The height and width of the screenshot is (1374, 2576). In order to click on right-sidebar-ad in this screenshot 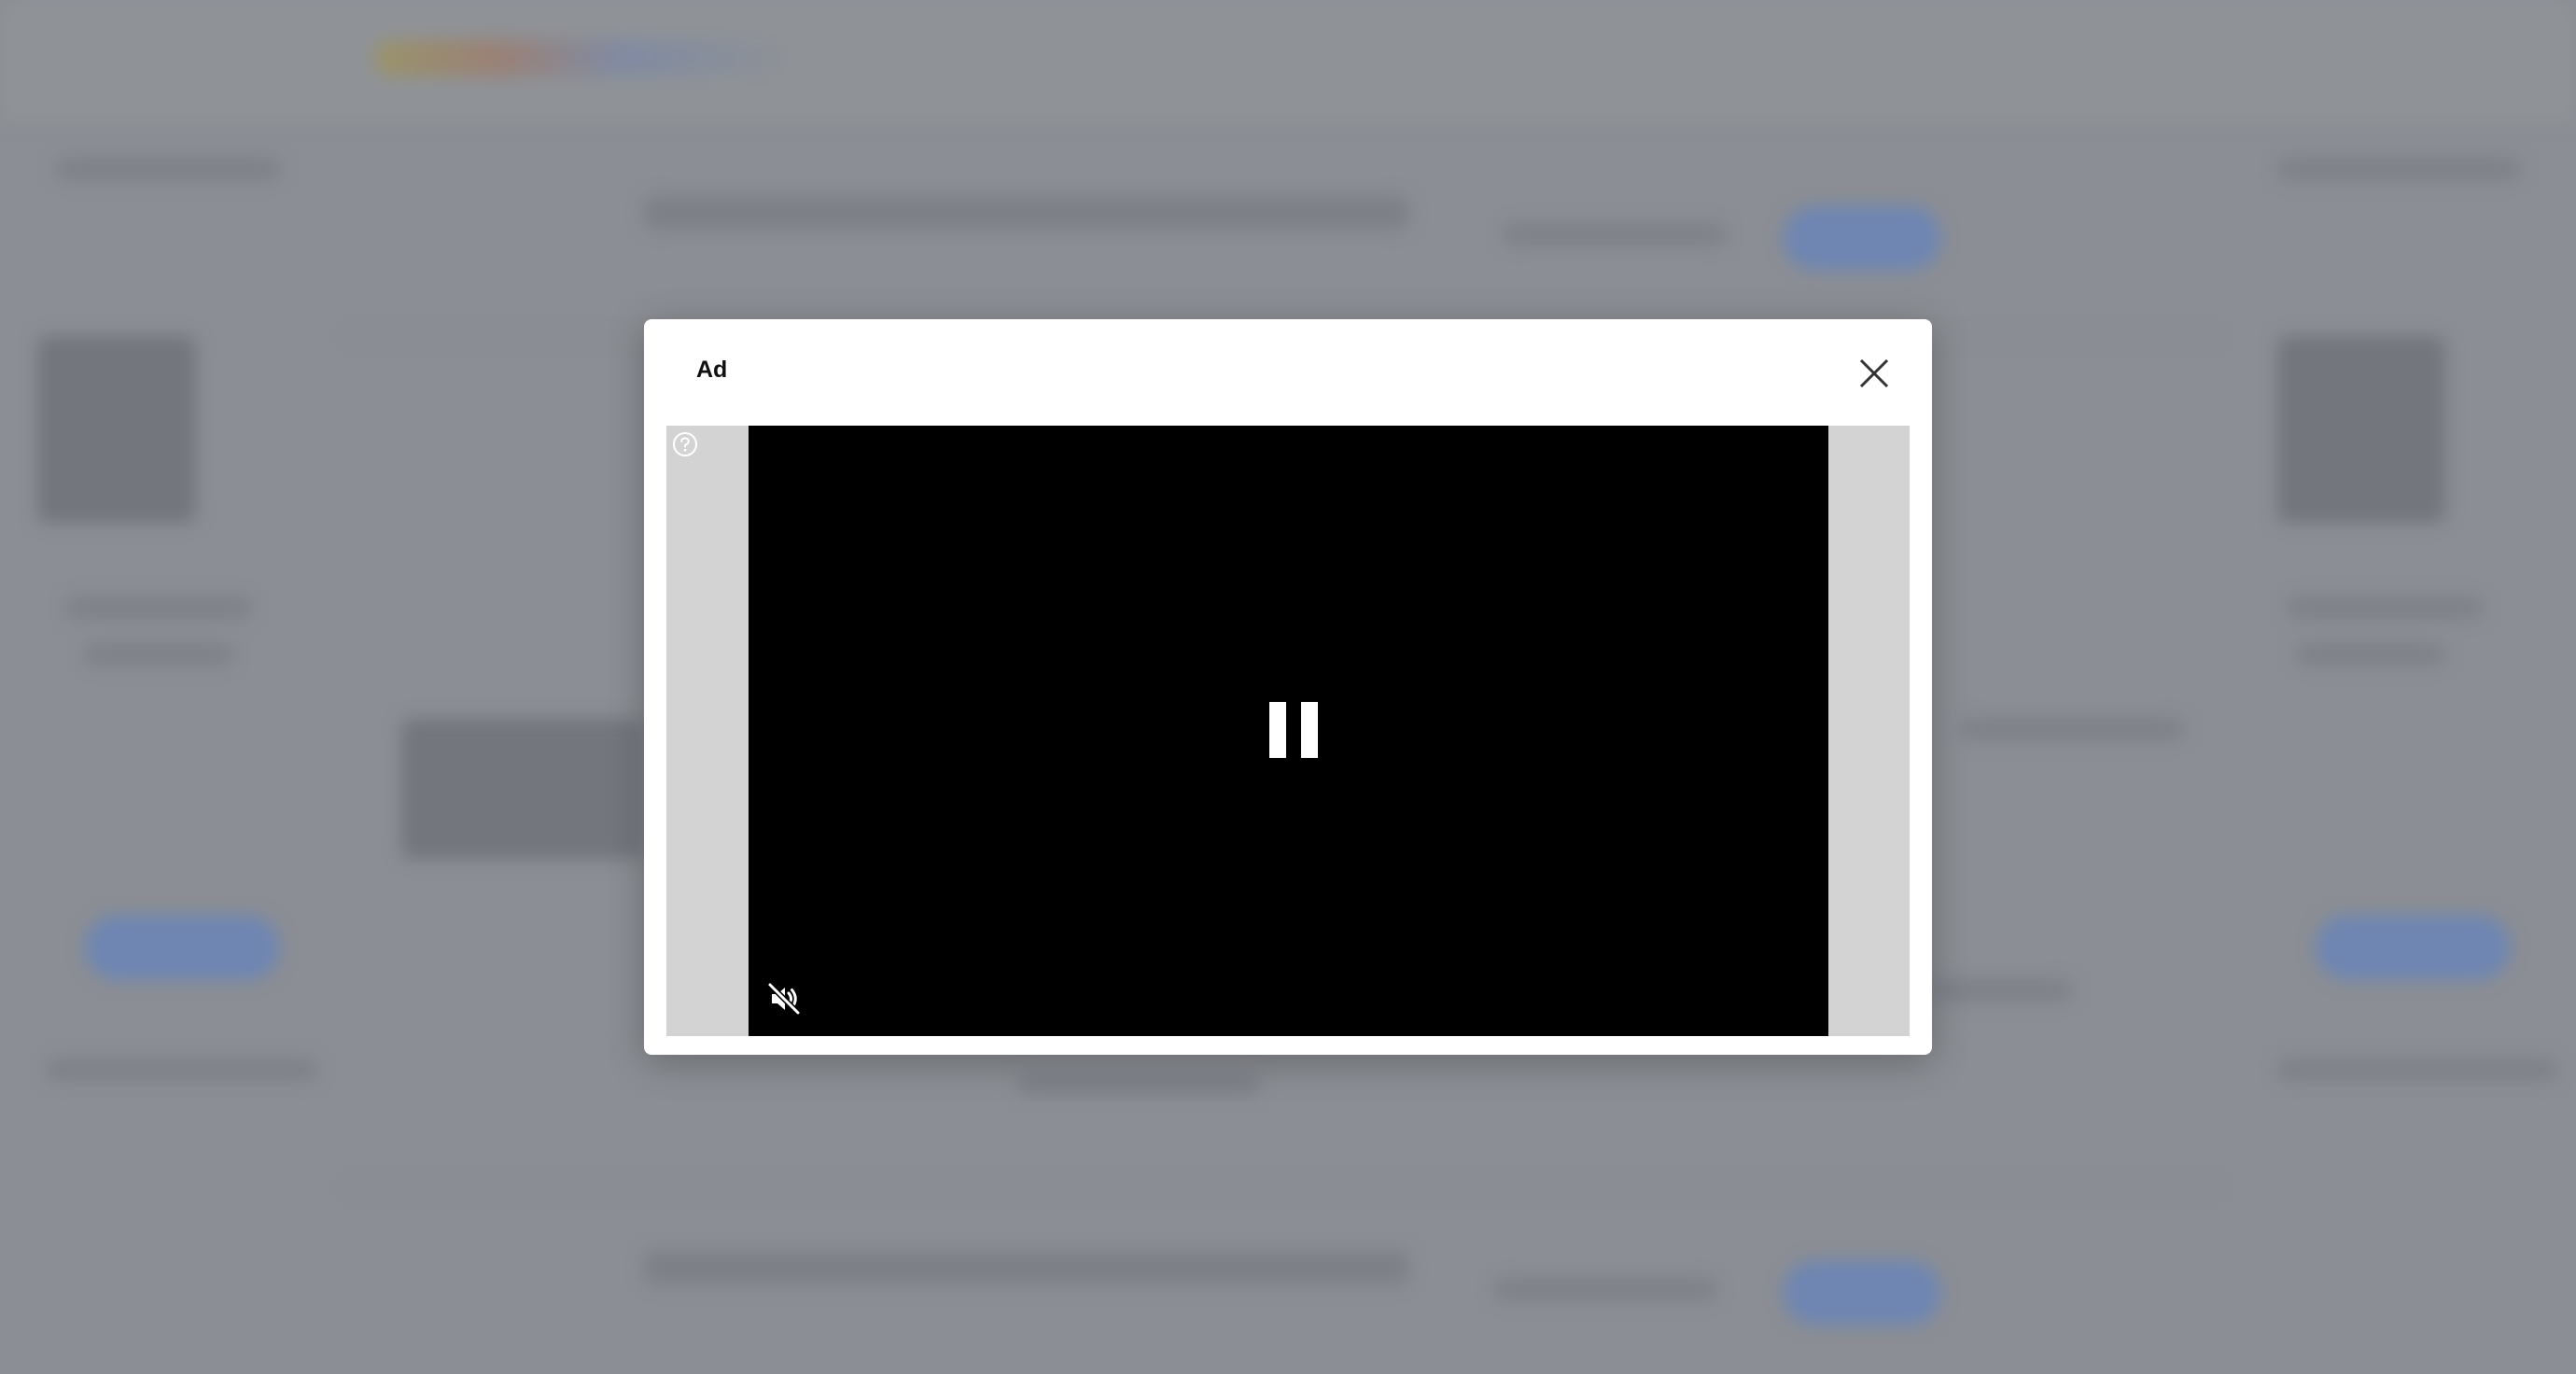, I will do `click(2412, 653)`.